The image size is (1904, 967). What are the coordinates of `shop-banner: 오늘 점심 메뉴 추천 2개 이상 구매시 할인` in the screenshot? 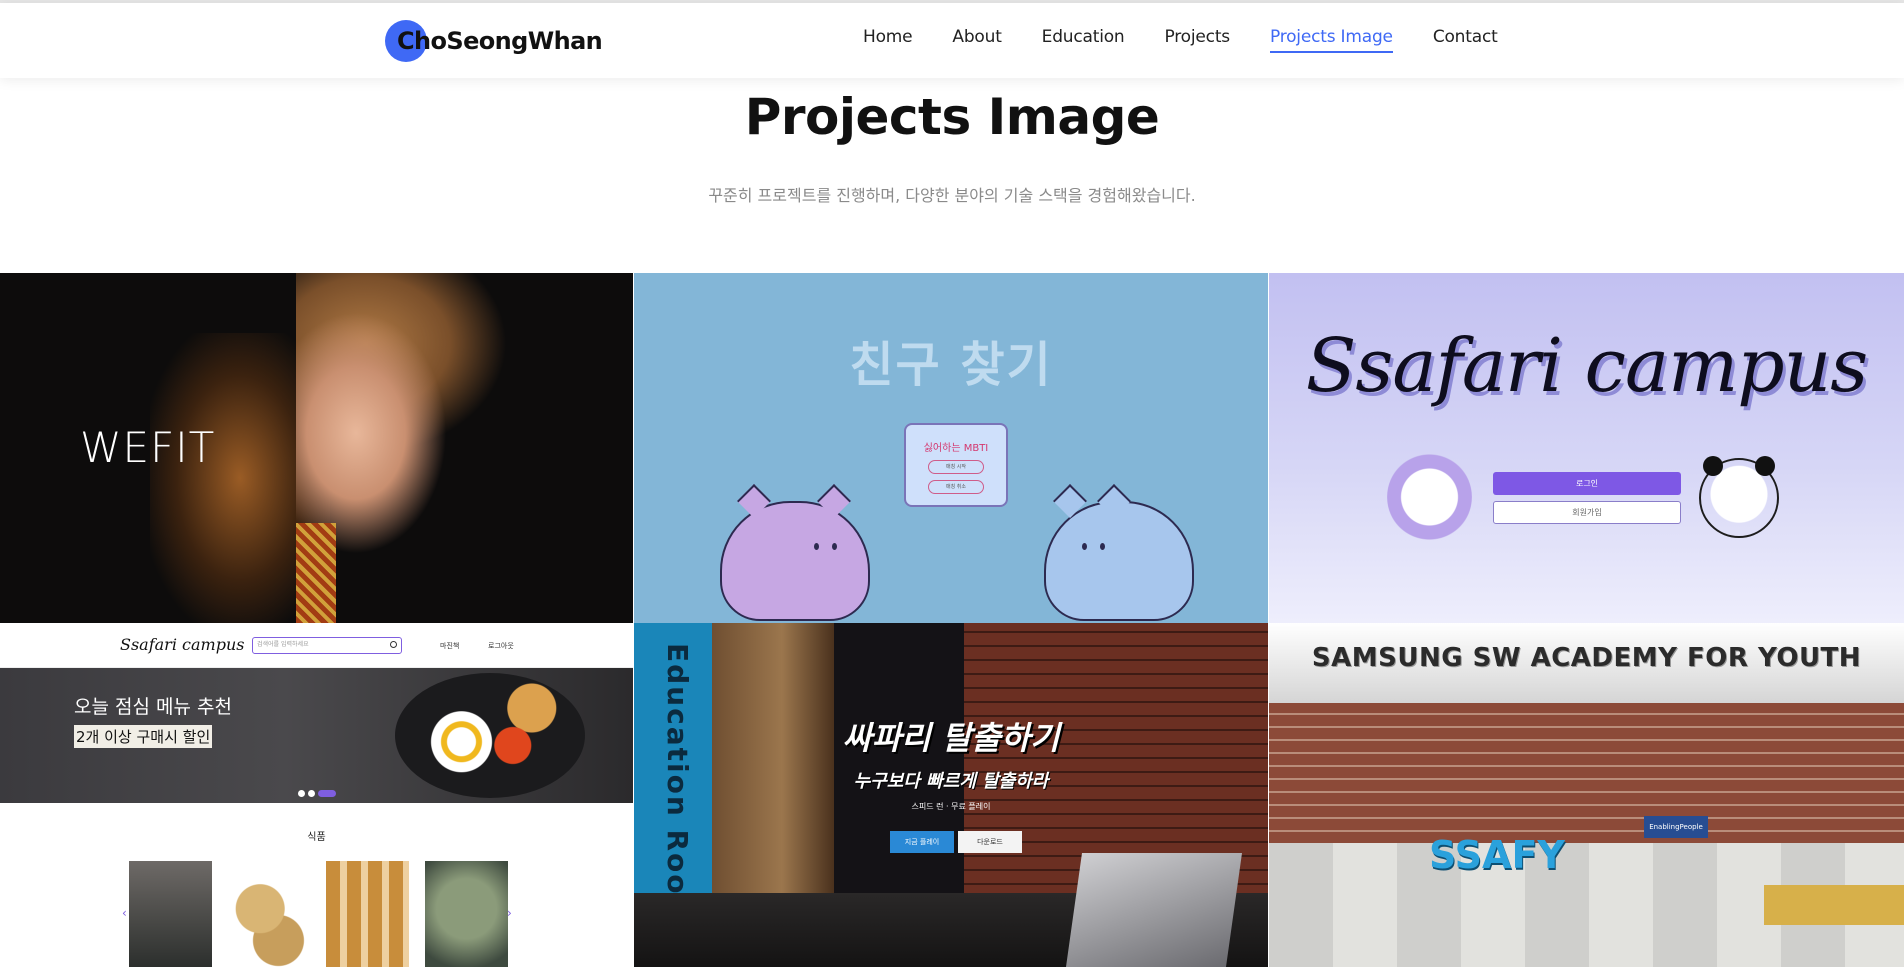 It's located at (316, 735).